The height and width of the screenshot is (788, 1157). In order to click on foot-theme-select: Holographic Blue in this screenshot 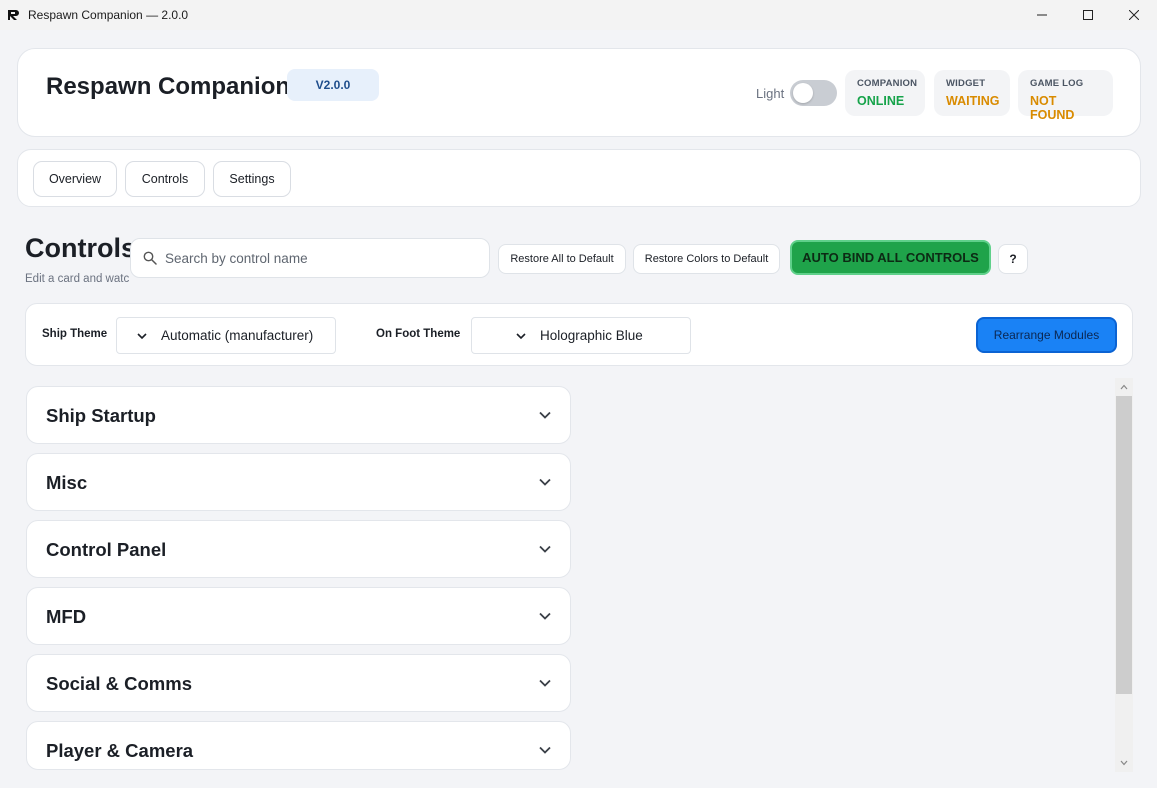, I will do `click(581, 335)`.